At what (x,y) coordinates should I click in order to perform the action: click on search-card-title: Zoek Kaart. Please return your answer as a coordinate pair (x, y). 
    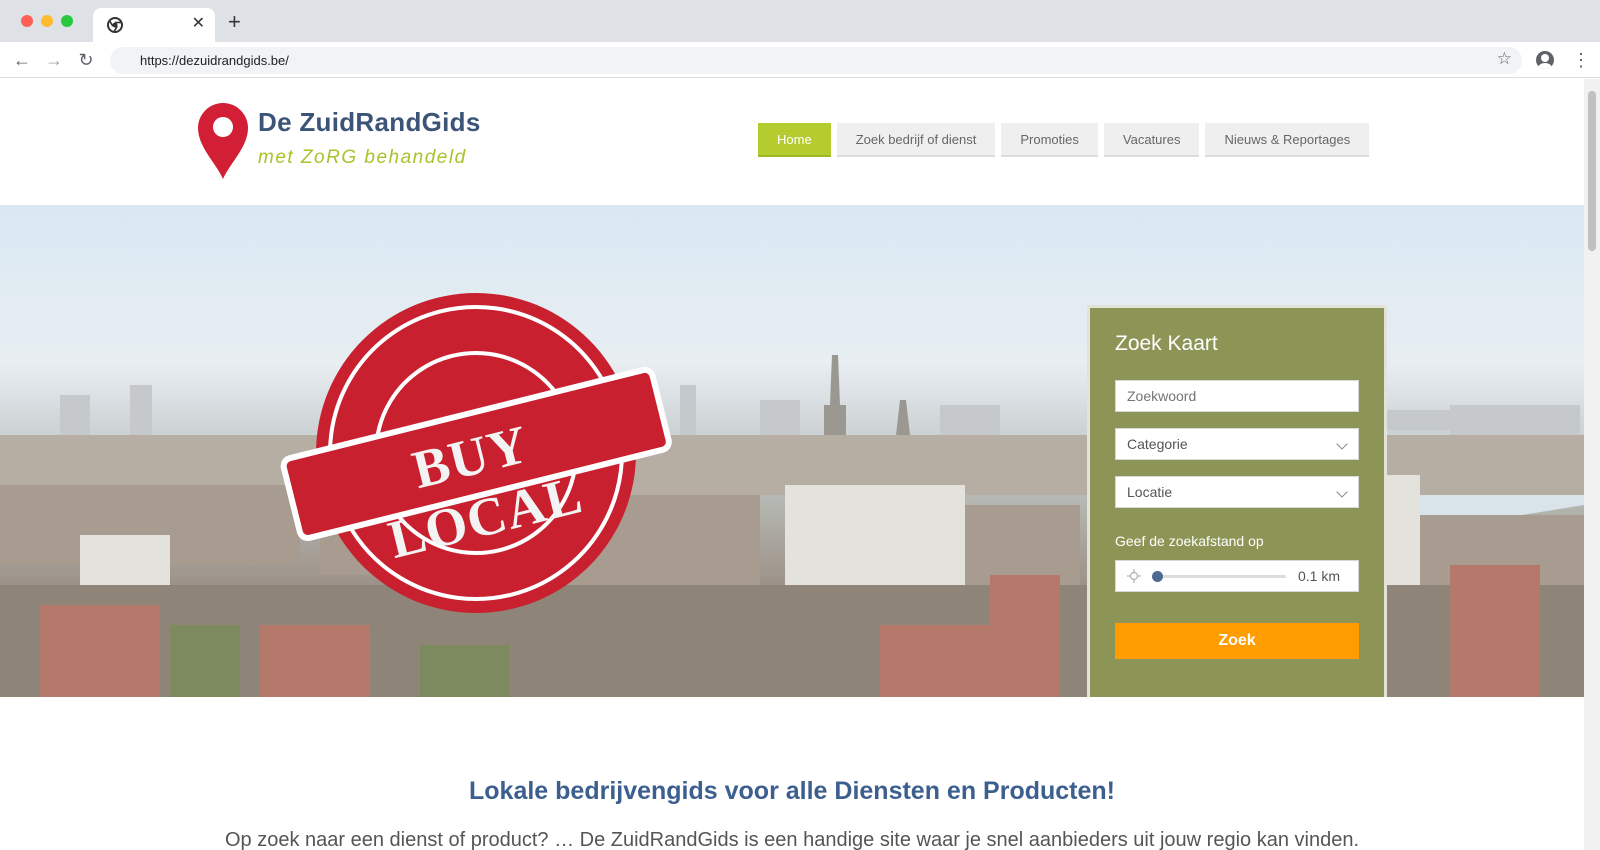
    Looking at the image, I should click on (1166, 343).